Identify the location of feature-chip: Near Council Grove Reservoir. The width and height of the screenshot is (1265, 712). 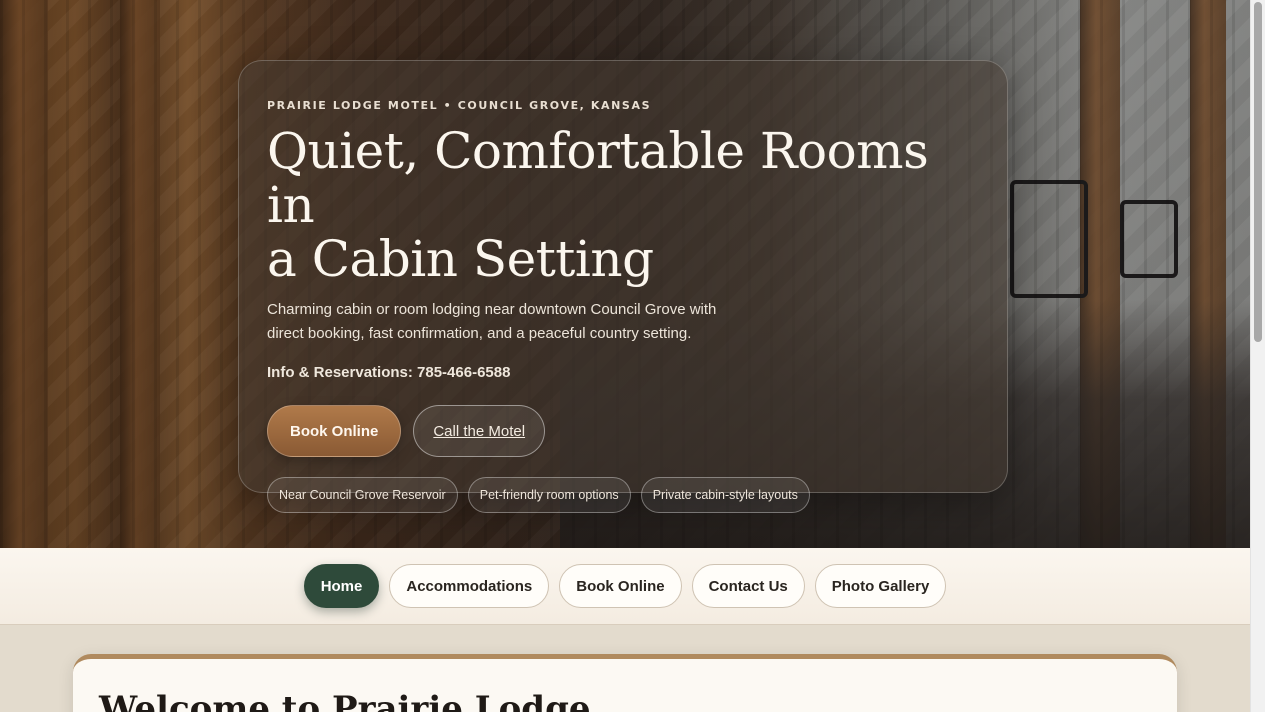
(362, 495).